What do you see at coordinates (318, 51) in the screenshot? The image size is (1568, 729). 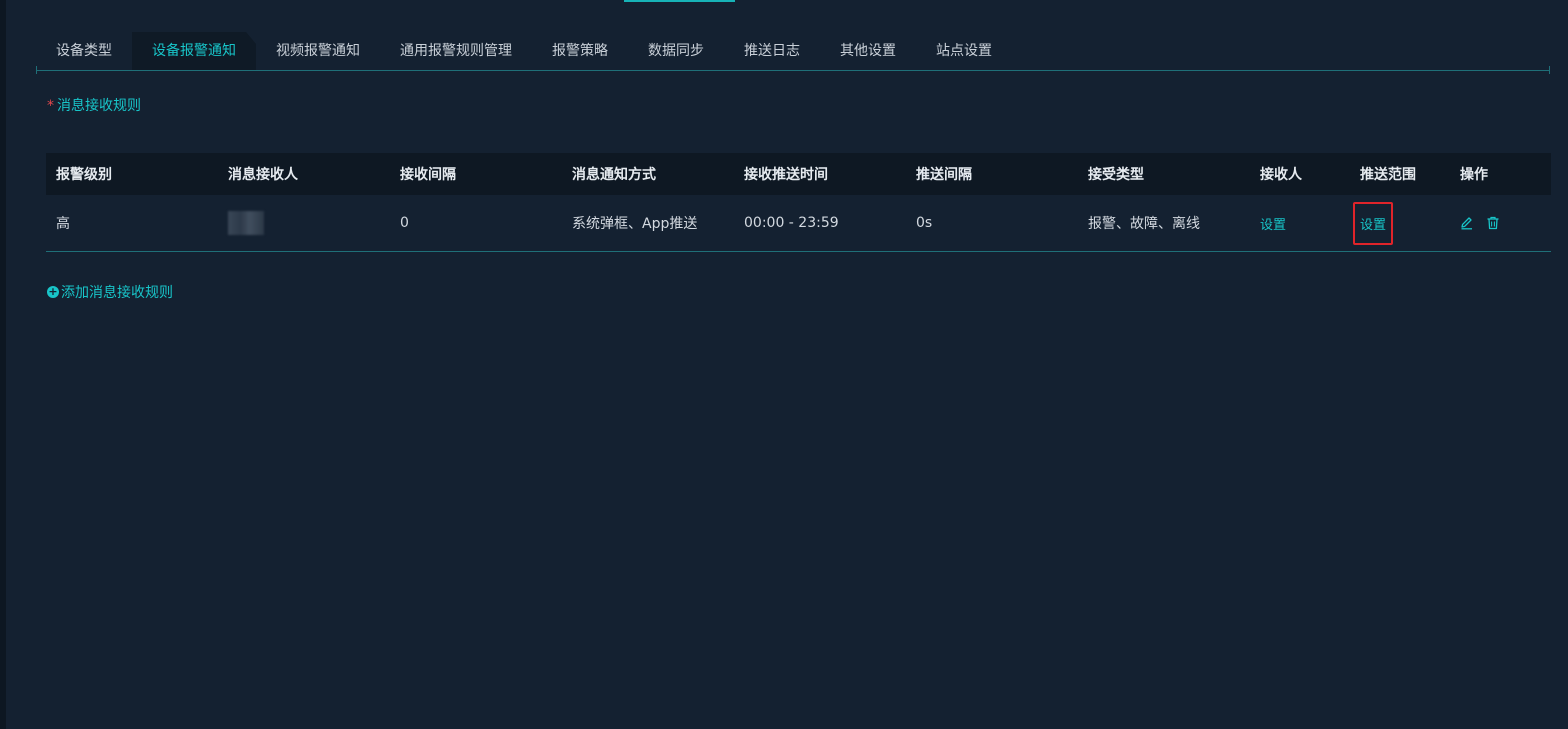 I see `tab-video-alarm-notify: 视频报警通知` at bounding box center [318, 51].